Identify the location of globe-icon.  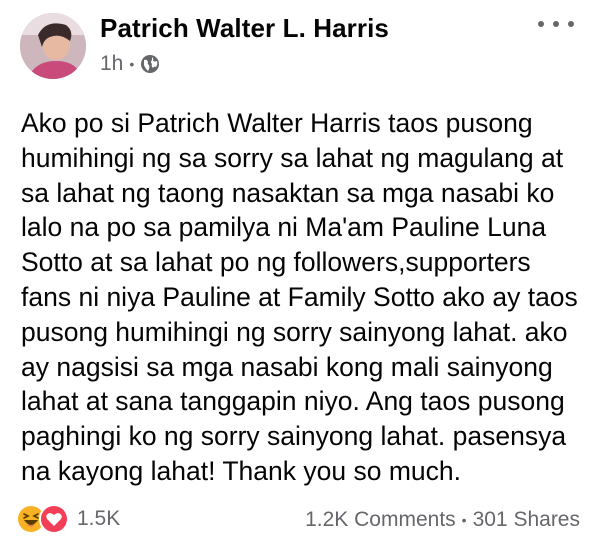
(150, 64).